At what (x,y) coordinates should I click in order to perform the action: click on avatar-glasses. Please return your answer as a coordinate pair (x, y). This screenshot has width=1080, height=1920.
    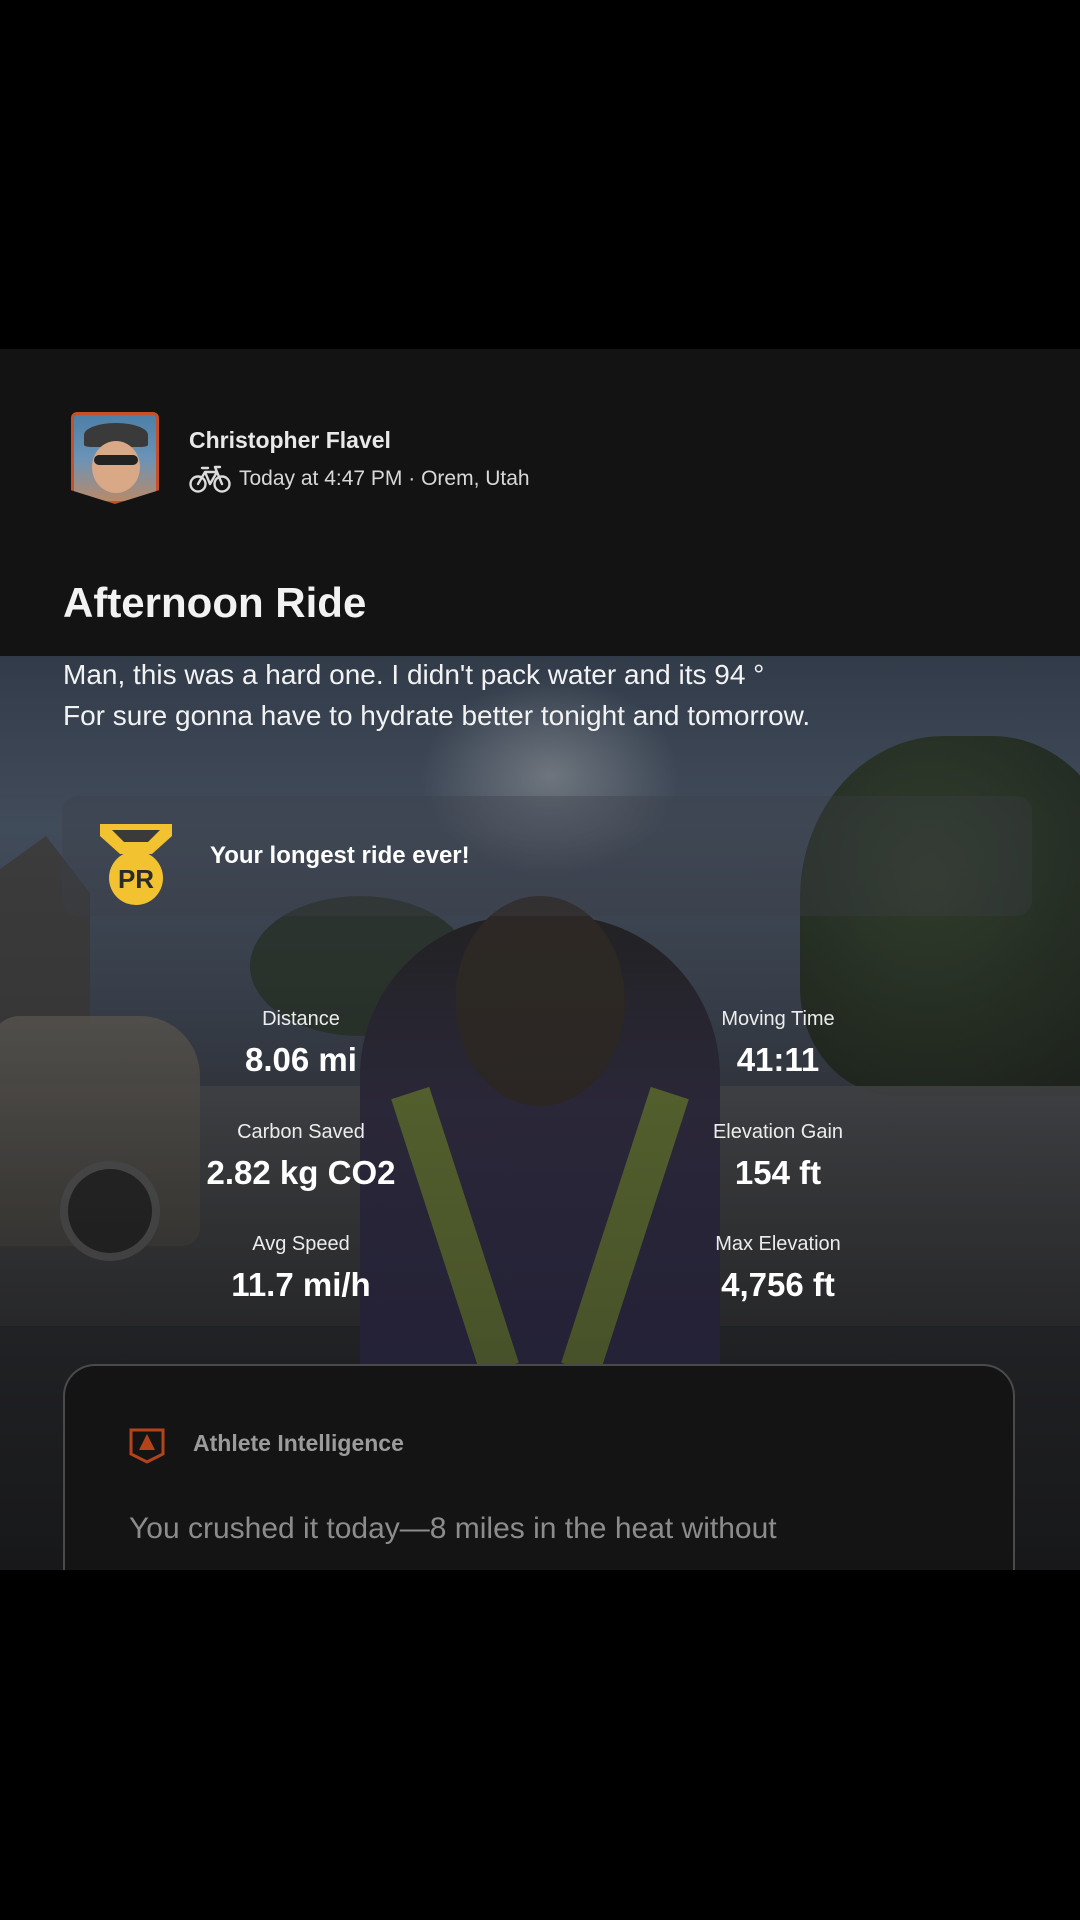
    Looking at the image, I should click on (116, 460).